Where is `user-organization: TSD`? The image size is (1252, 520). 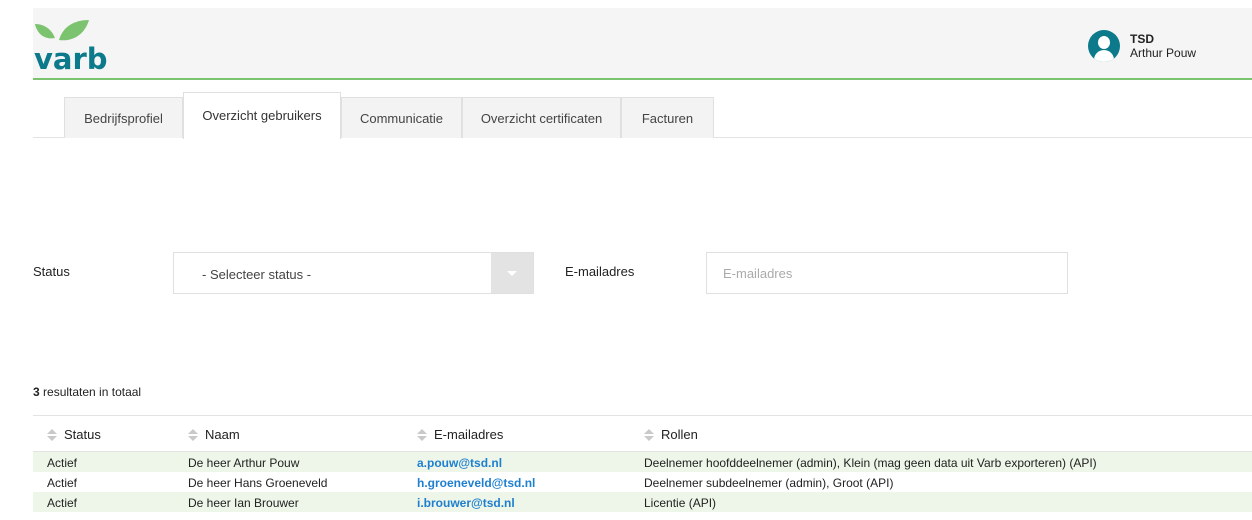 user-organization: TSD is located at coordinates (1142, 39).